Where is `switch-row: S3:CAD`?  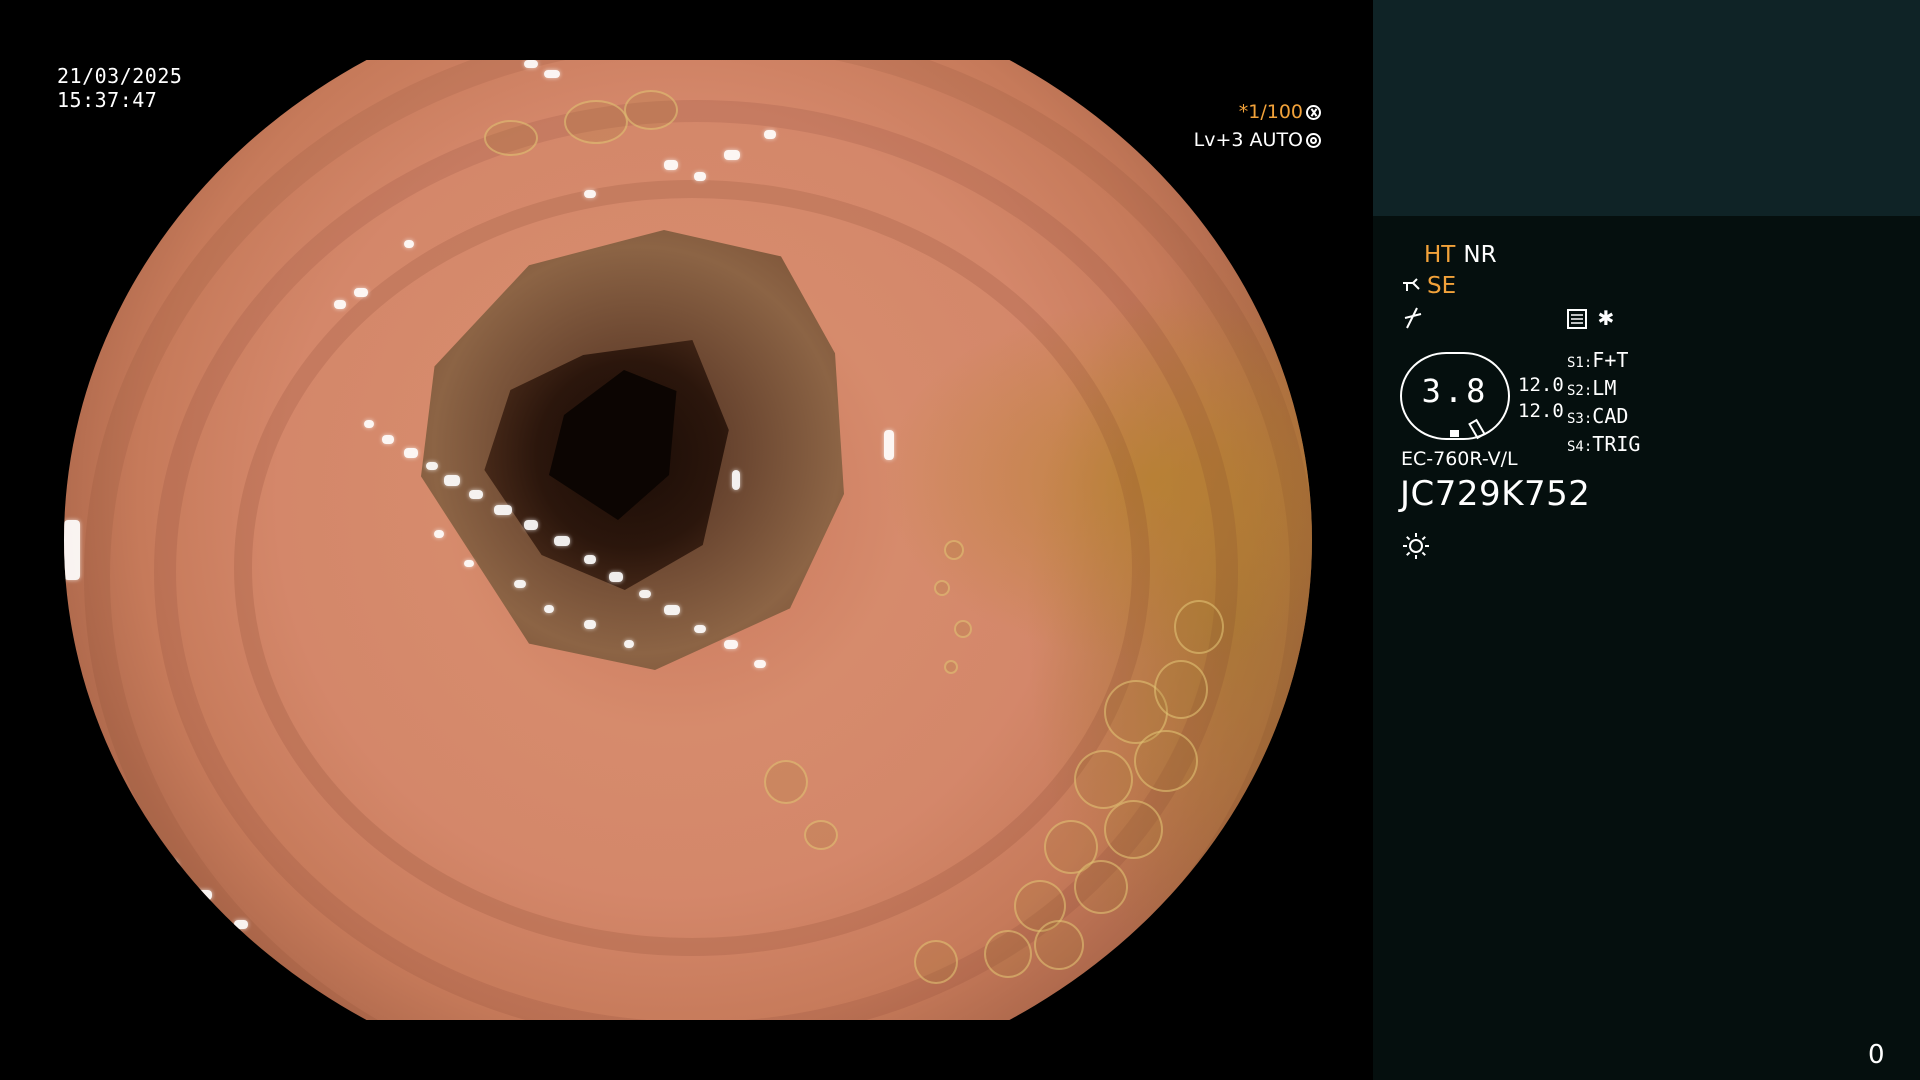 switch-row: S3:CAD is located at coordinates (1598, 416).